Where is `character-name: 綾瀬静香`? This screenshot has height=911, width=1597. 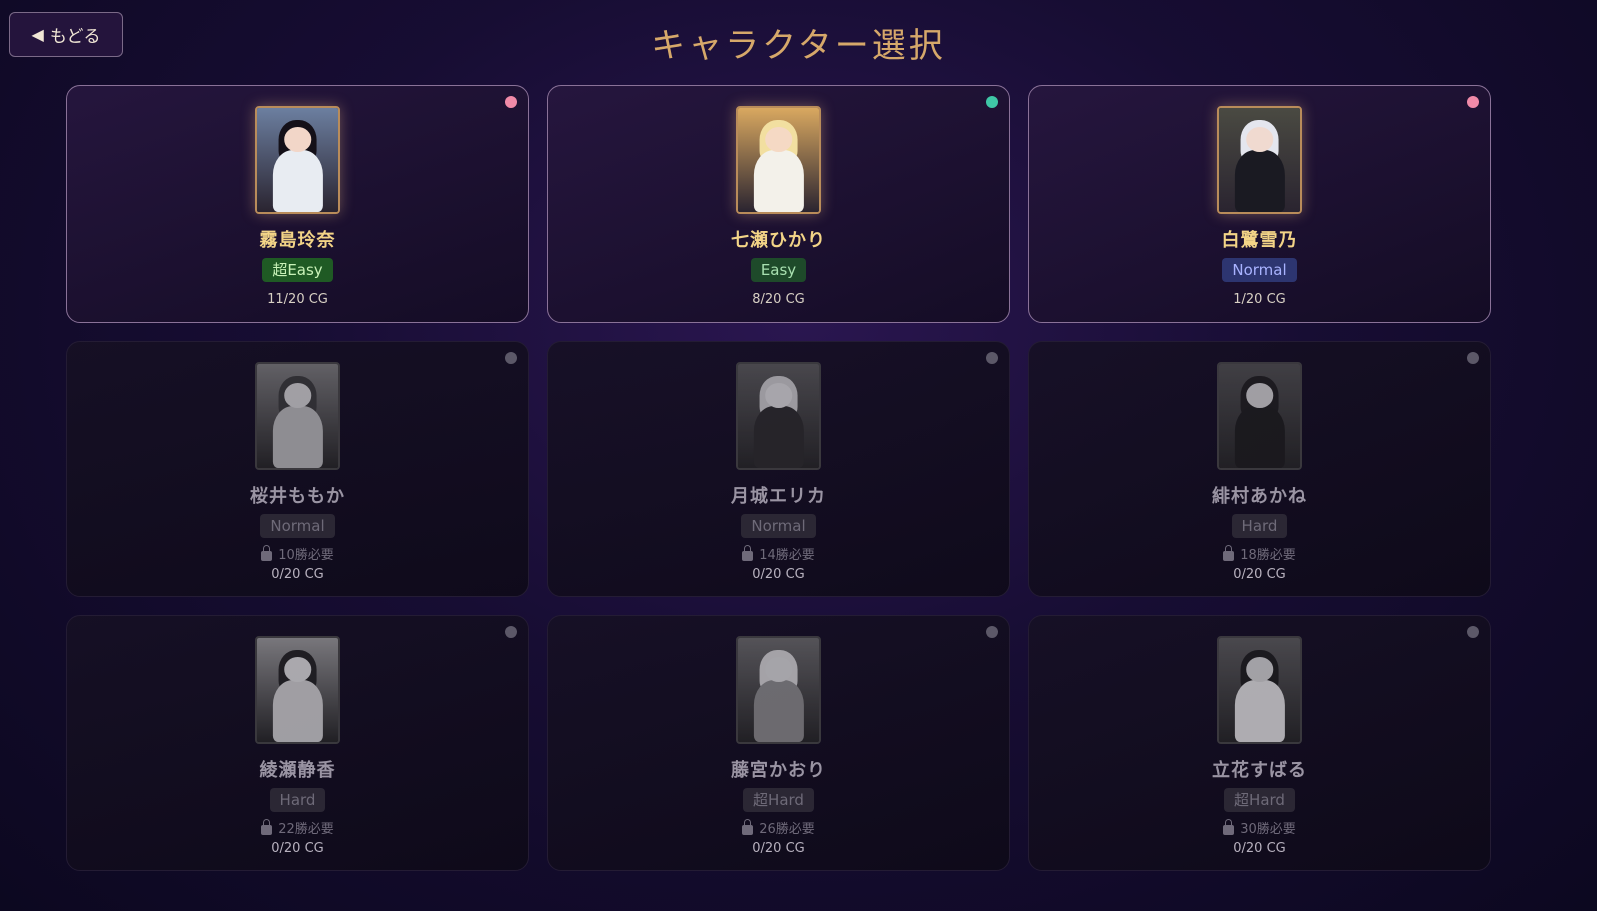 character-name: 綾瀬静香 is located at coordinates (297, 770).